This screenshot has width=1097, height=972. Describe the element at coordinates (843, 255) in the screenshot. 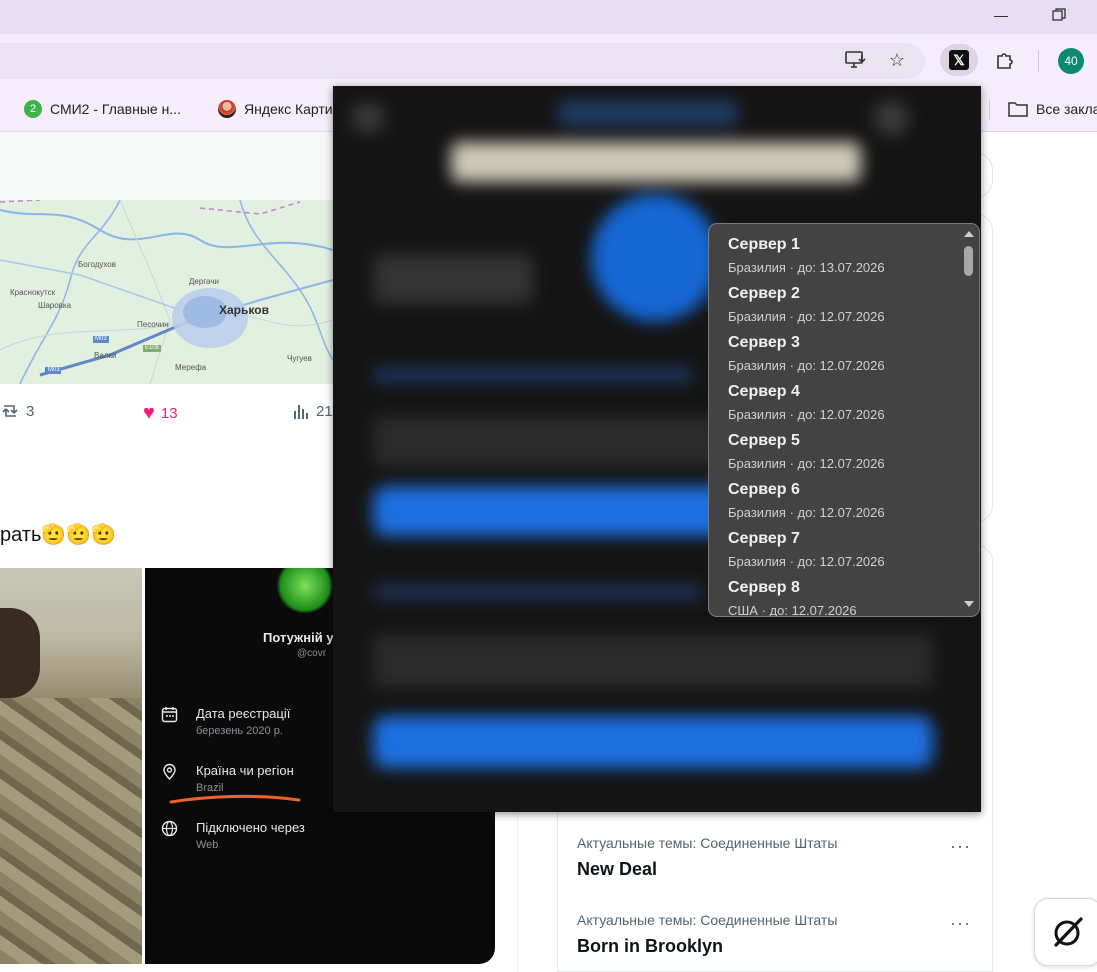

I see `server-option: Сервер 1 Бразилия · до: 13.07.2026` at that location.